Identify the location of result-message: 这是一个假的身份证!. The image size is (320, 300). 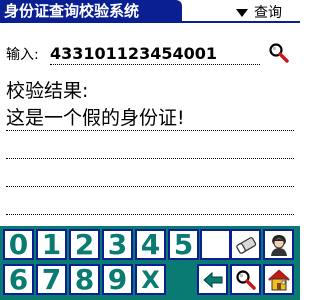
(95, 118).